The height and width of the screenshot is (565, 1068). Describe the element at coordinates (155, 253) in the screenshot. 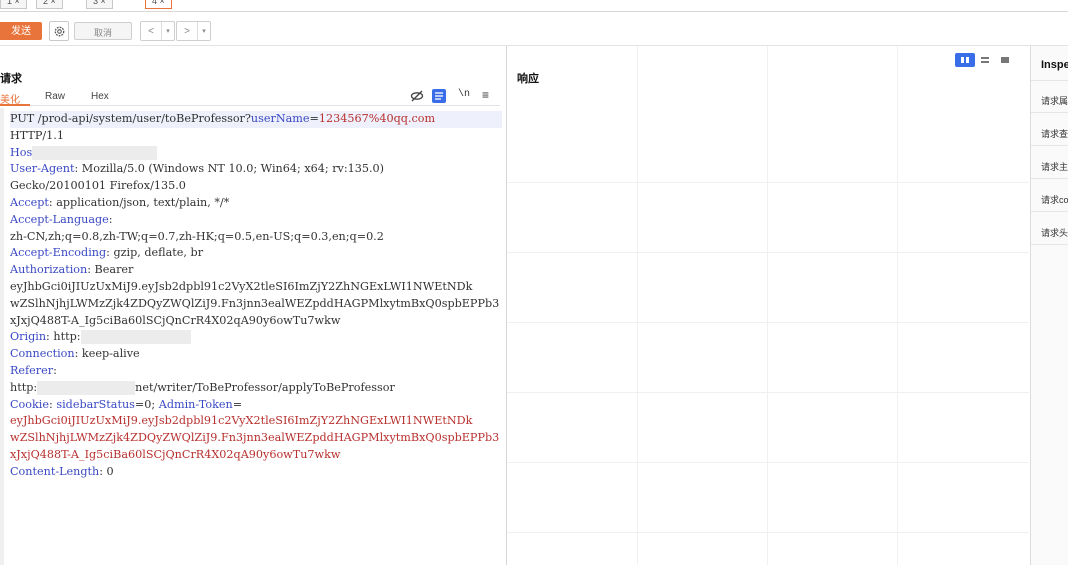

I see `code-text: : gzip, deflate, br` at that location.